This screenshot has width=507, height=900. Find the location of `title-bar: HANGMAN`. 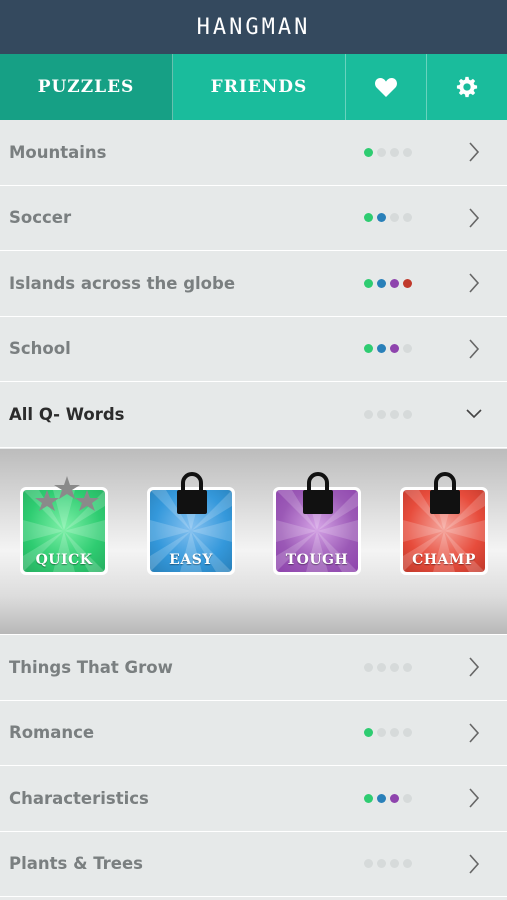

title-bar: HANGMAN is located at coordinates (253, 27).